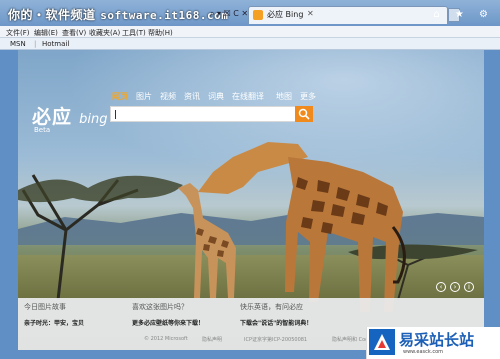  Describe the element at coordinates (168, 323) in the screenshot. I see `wallpaper-desc: 更多必应壁纸等你来下载！` at that location.